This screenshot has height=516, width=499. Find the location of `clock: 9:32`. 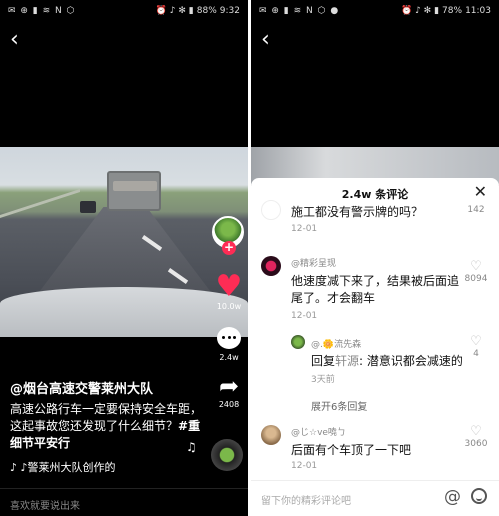

clock: 9:32 is located at coordinates (229, 11).